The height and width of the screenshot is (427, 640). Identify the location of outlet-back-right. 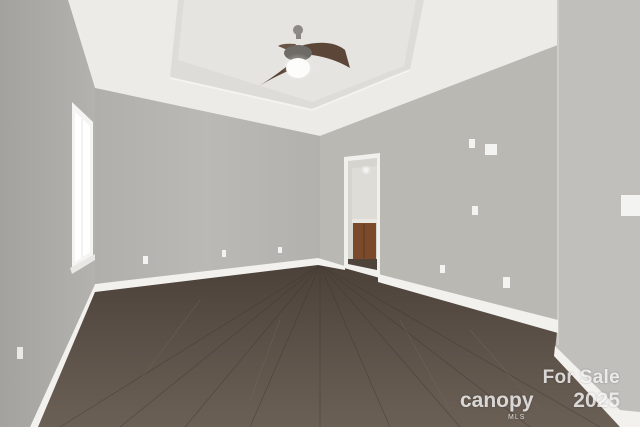
(280, 250).